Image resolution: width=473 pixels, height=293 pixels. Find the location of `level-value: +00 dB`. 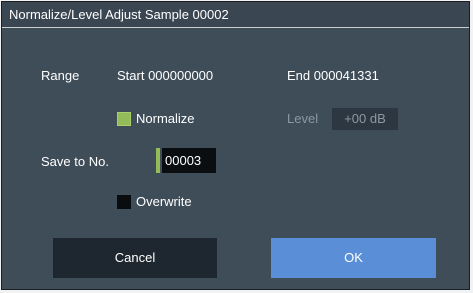

level-value: +00 dB is located at coordinates (365, 118).